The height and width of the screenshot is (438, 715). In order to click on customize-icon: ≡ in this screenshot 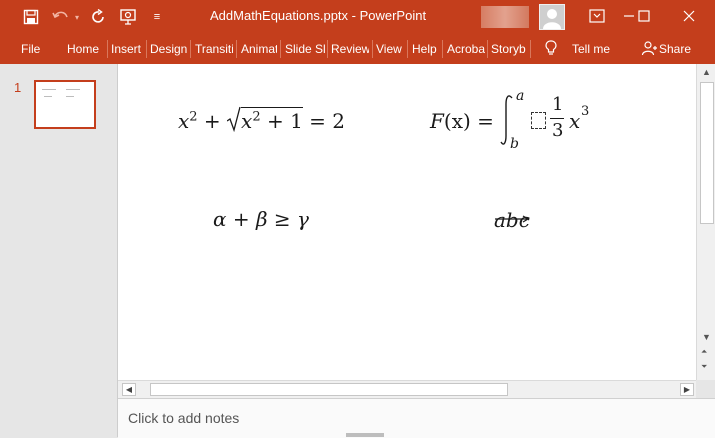, I will do `click(157, 17)`.